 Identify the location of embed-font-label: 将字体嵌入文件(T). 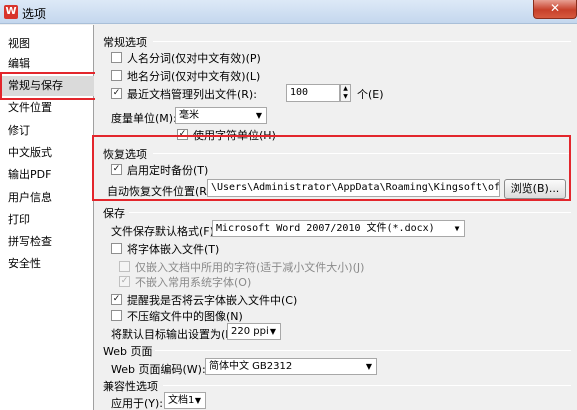
(173, 249).